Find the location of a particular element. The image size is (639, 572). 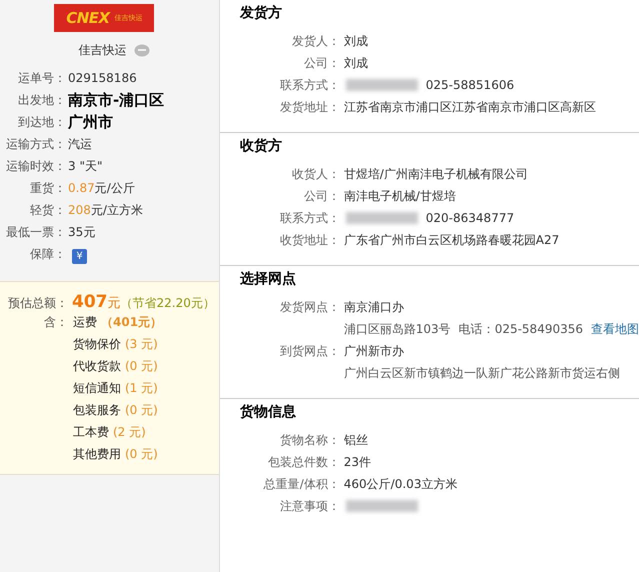

field-value: 广州市 is located at coordinates (90, 122).